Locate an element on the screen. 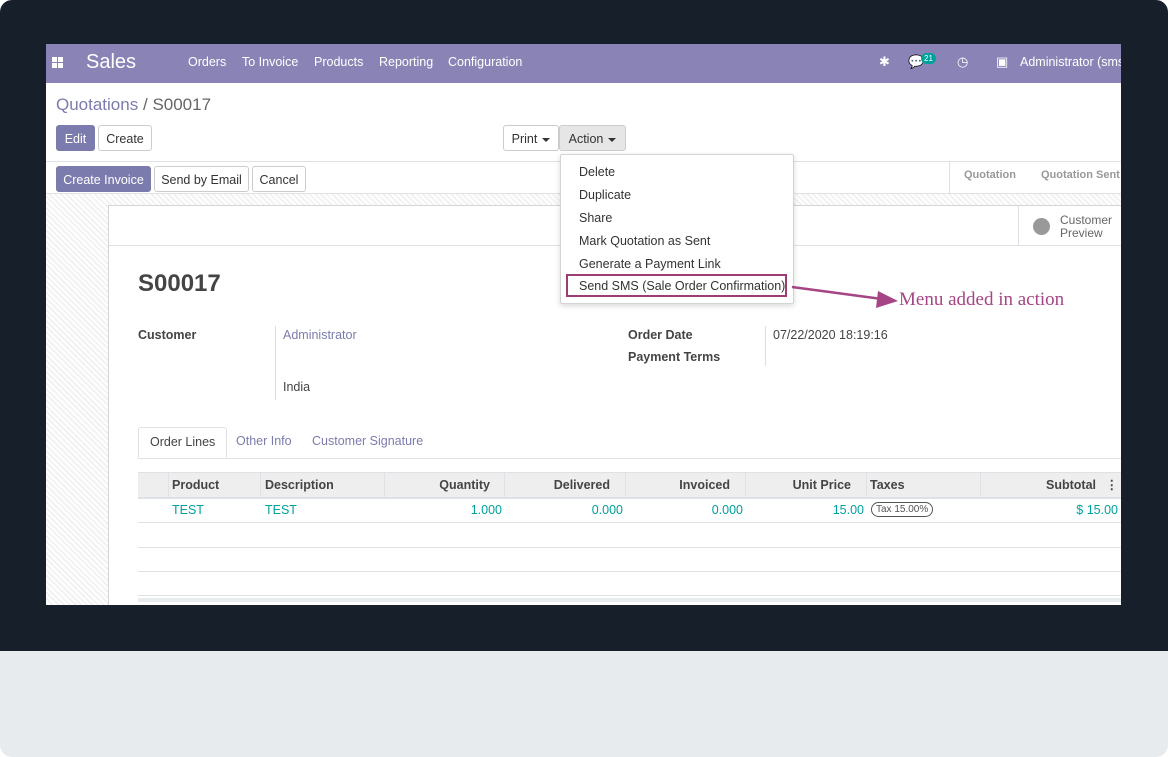  company-icon: ▣ is located at coordinates (1002, 62).